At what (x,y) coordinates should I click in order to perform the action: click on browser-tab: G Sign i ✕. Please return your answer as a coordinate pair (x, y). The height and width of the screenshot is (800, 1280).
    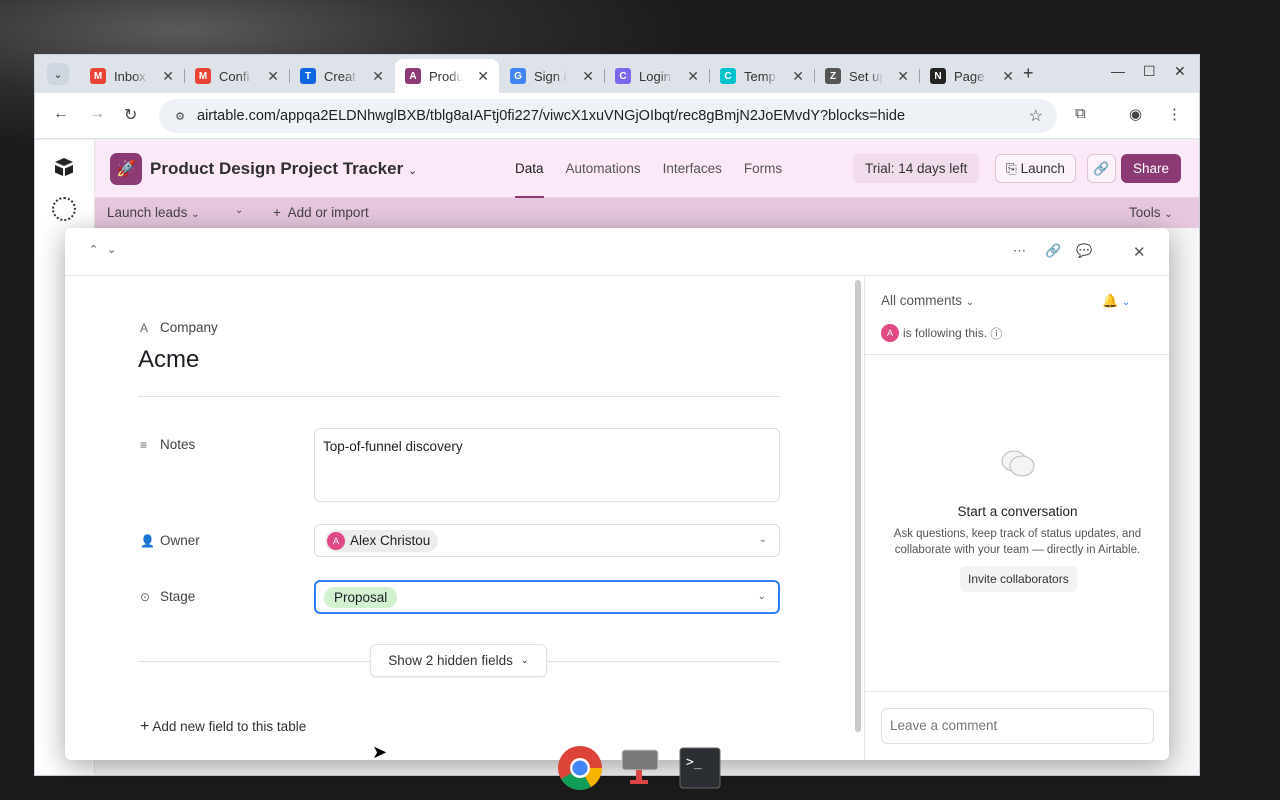
    Looking at the image, I should click on (552, 76).